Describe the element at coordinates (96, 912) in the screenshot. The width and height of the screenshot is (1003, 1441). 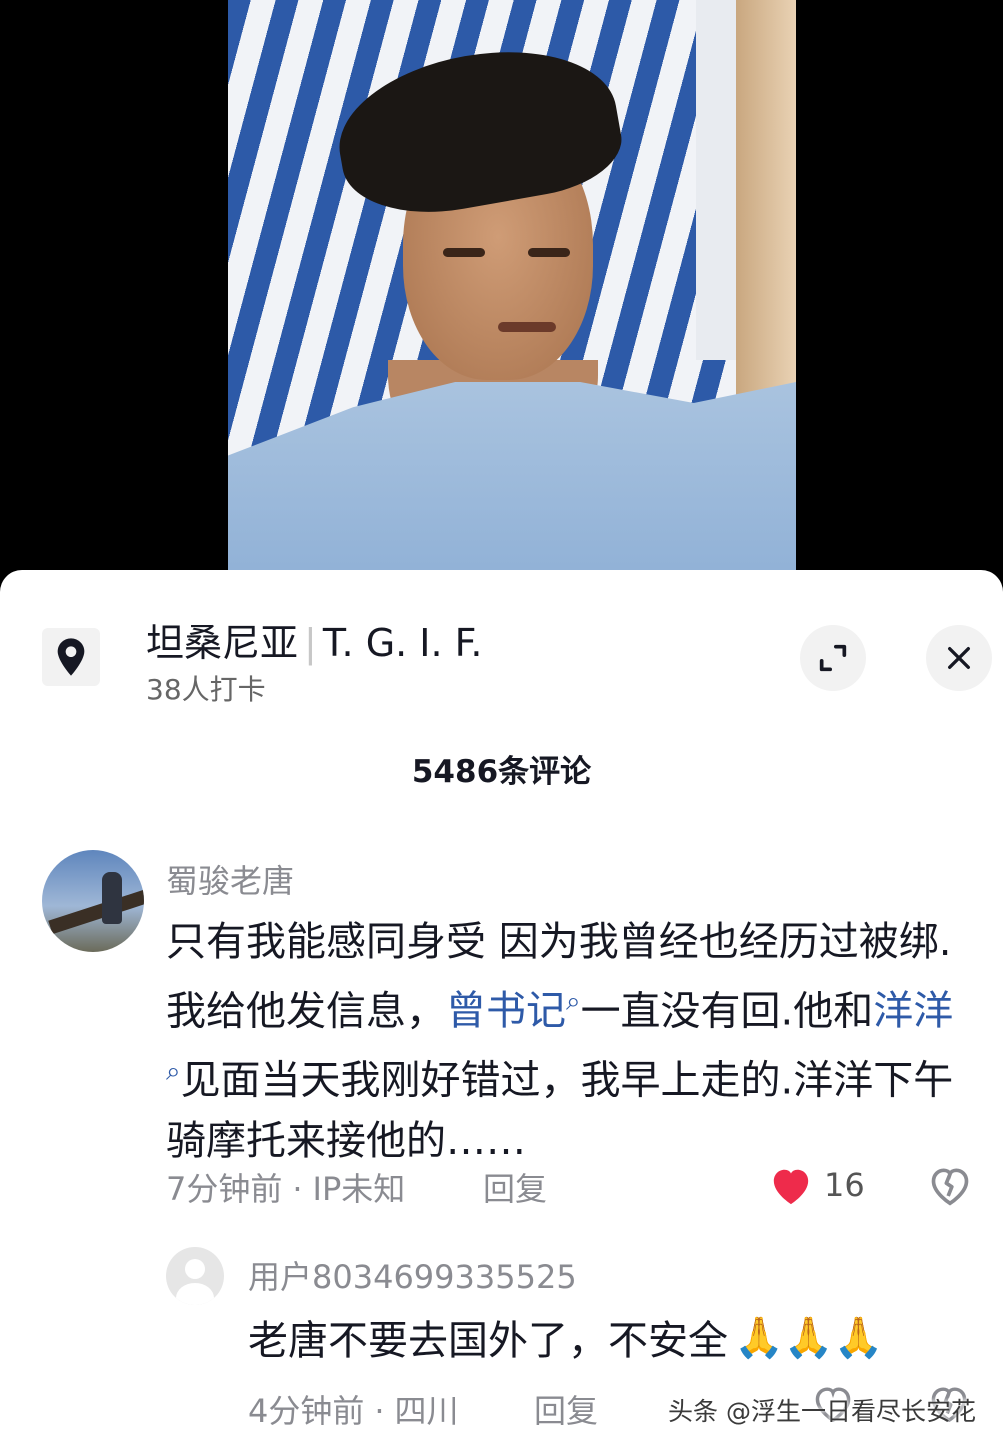
I see `avatar-branch` at that location.